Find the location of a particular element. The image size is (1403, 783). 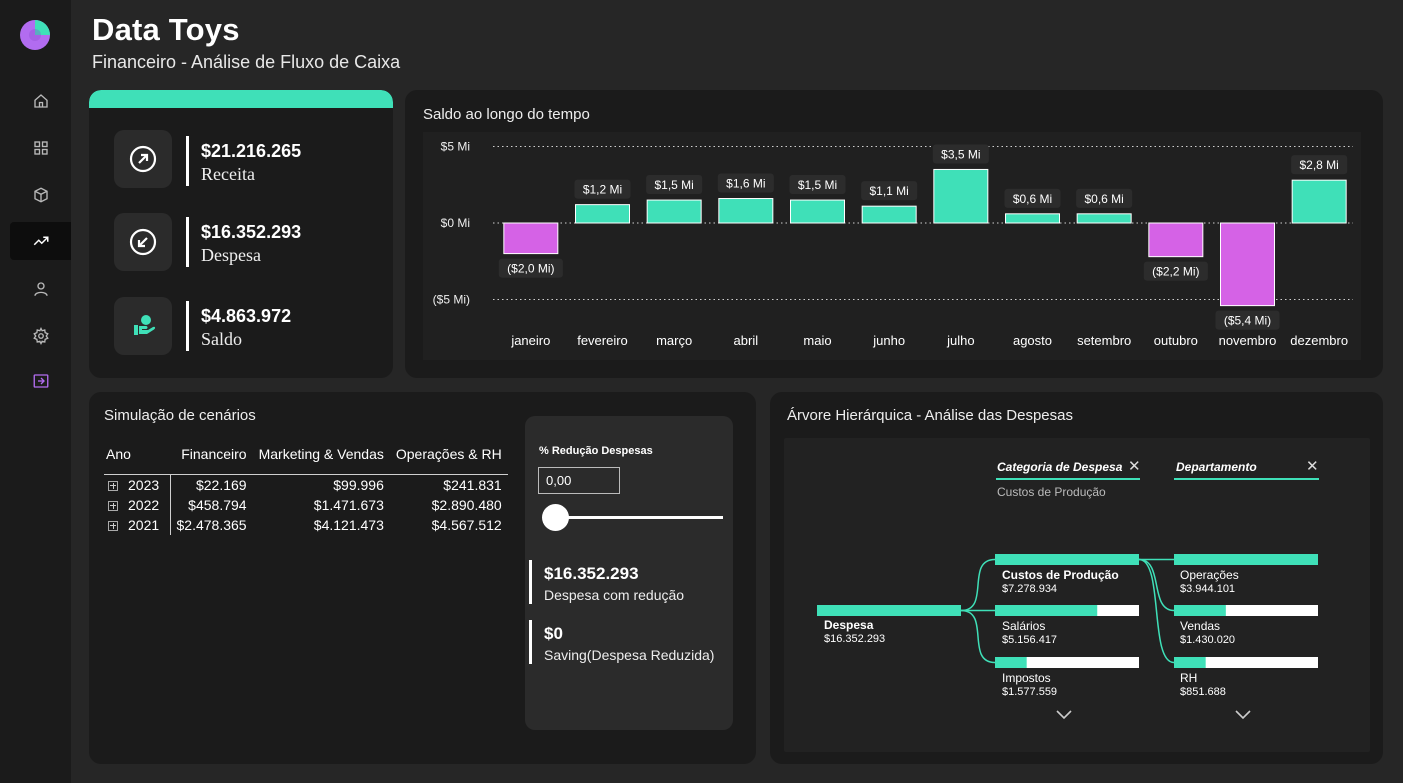

x-tick-label: dezembro is located at coordinates (1319, 340).